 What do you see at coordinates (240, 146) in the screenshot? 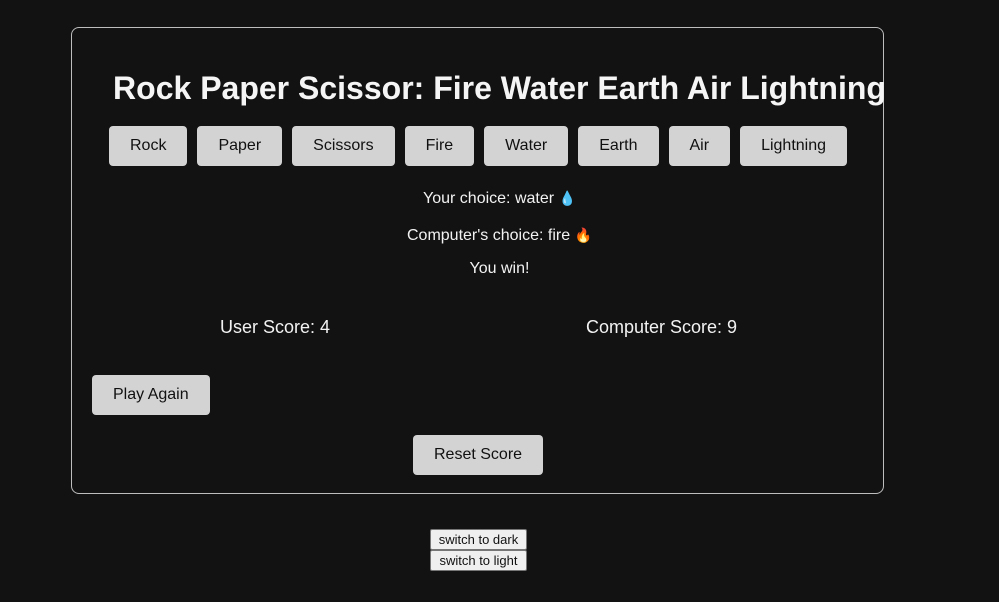
I see `paper-button: Paper` at bounding box center [240, 146].